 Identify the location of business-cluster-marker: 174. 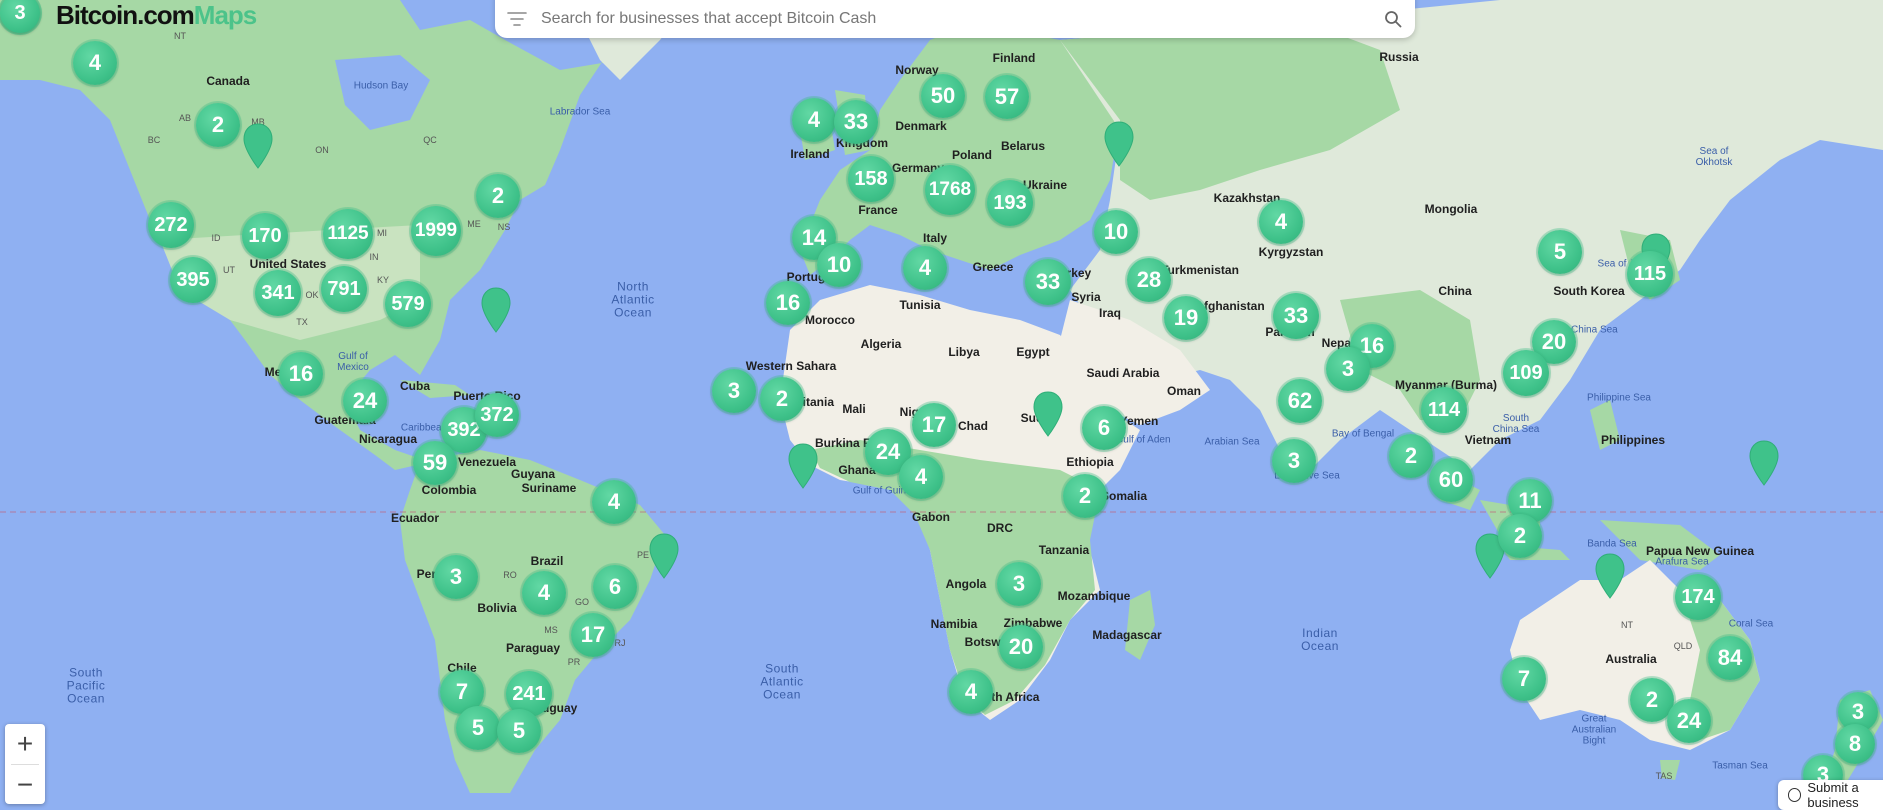
(1698, 597).